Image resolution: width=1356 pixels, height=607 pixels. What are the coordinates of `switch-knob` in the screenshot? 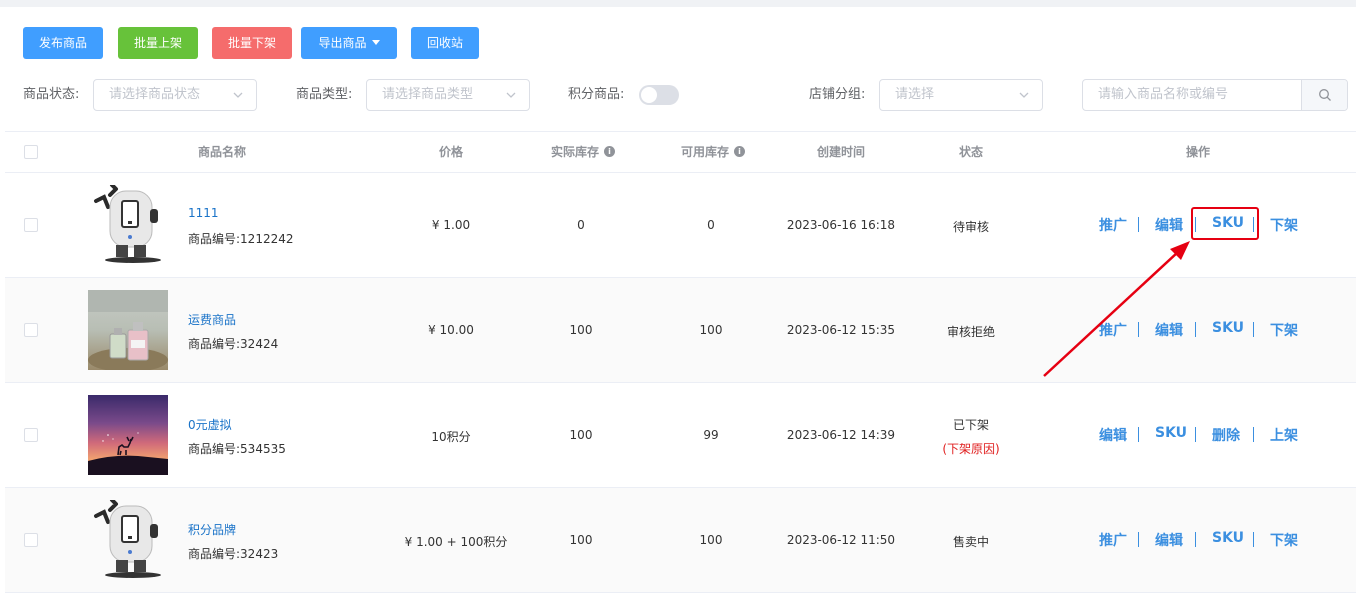 It's located at (649, 95).